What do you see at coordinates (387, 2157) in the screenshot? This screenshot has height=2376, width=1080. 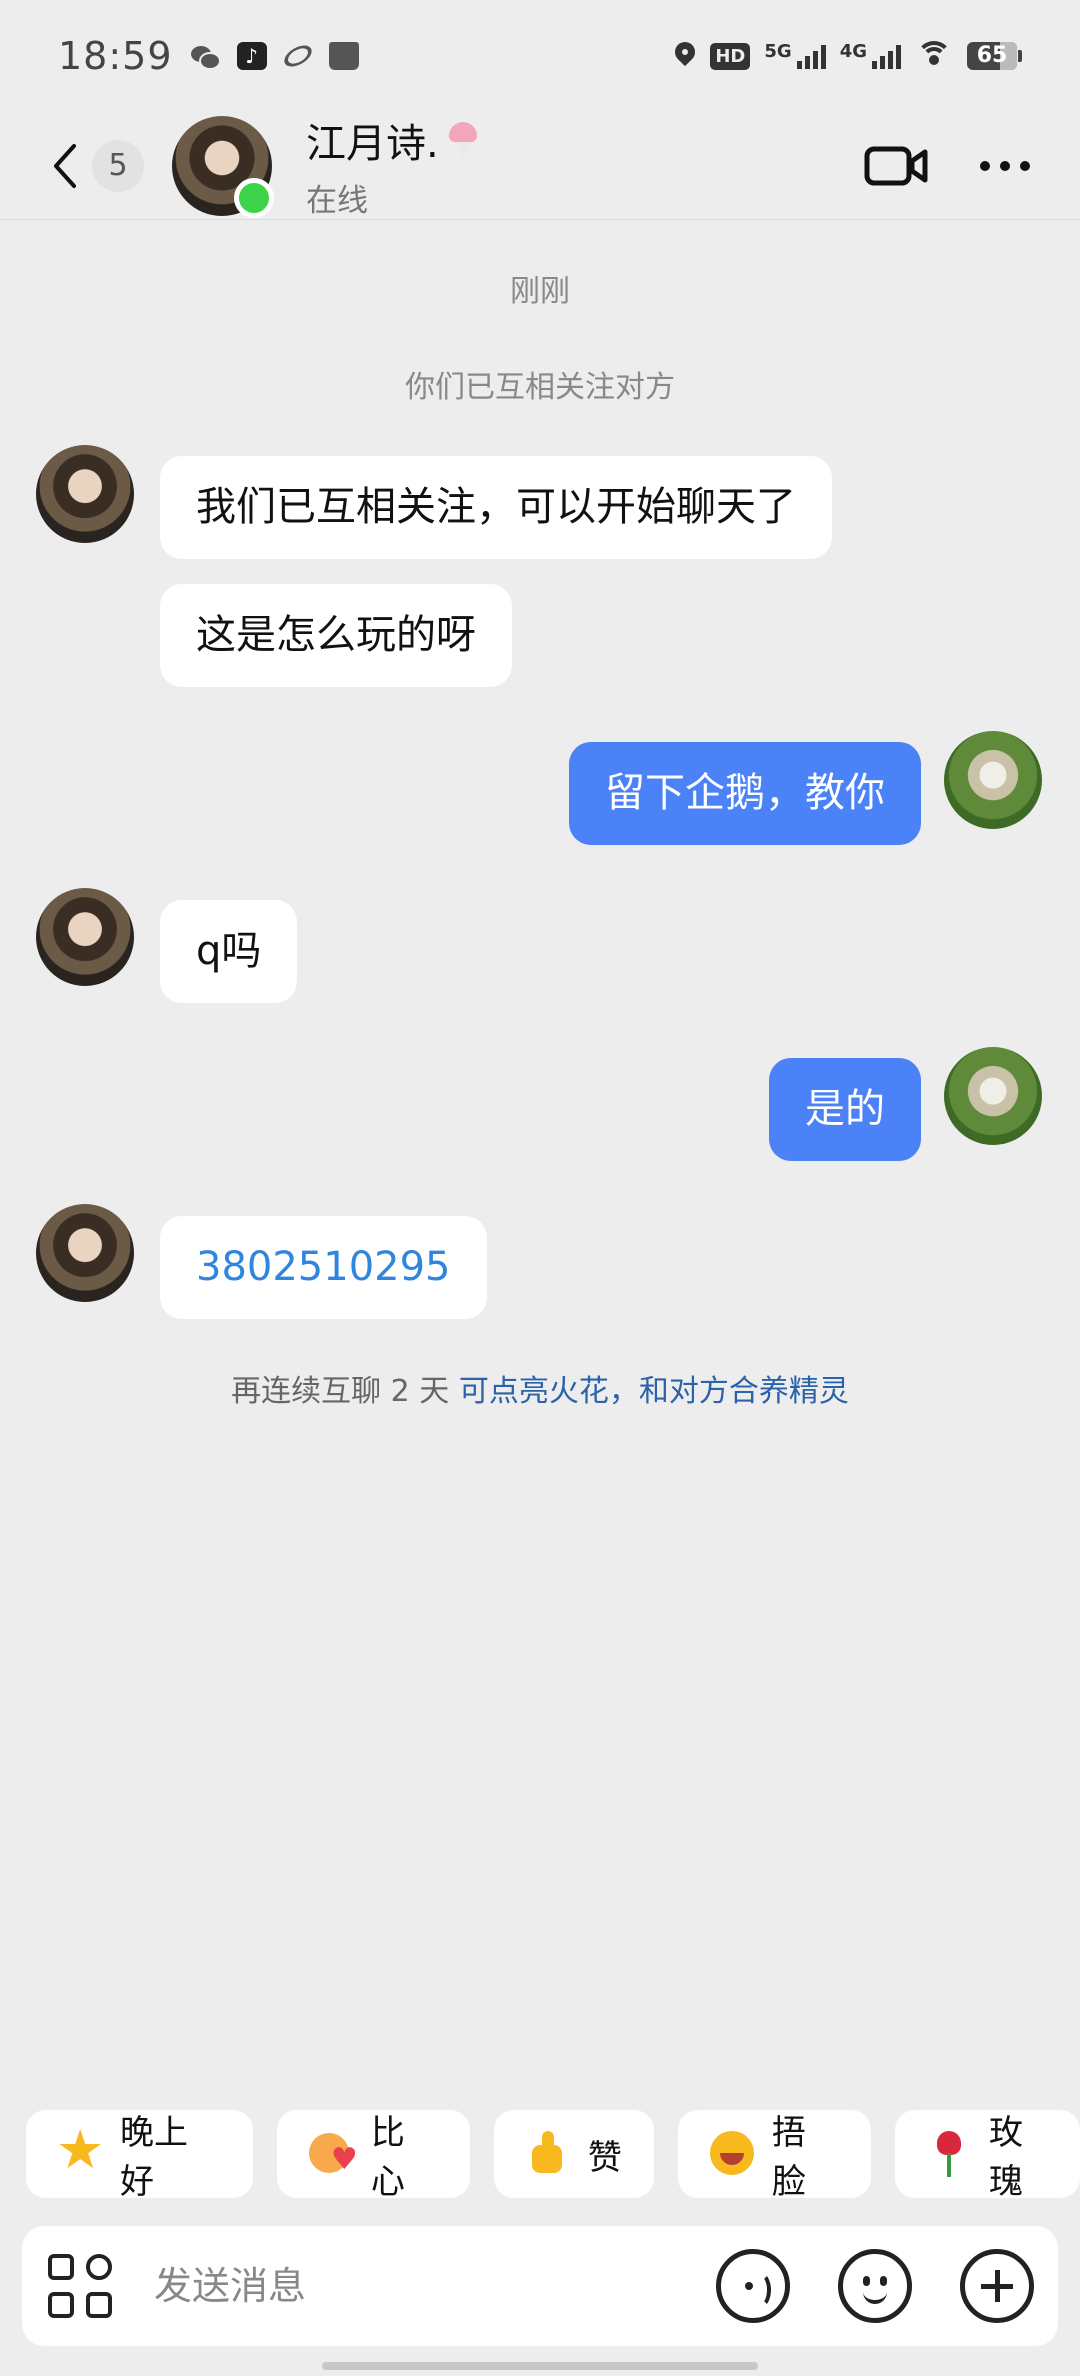 I see `quick-reply-label: 比心` at bounding box center [387, 2157].